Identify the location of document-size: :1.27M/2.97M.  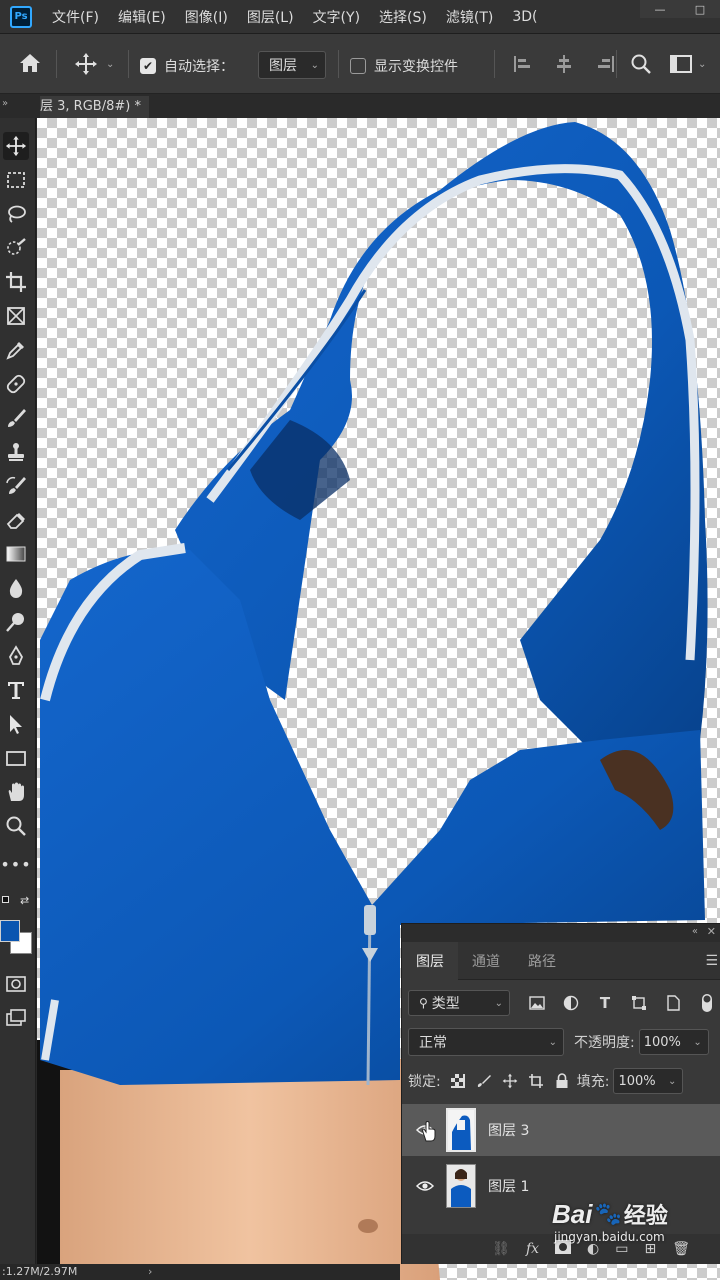
(40, 1271).